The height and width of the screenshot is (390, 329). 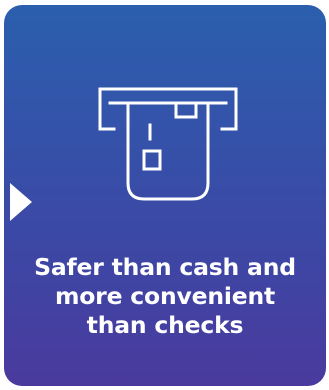 I want to click on caption-line-2: more convenient, so click(x=165, y=296).